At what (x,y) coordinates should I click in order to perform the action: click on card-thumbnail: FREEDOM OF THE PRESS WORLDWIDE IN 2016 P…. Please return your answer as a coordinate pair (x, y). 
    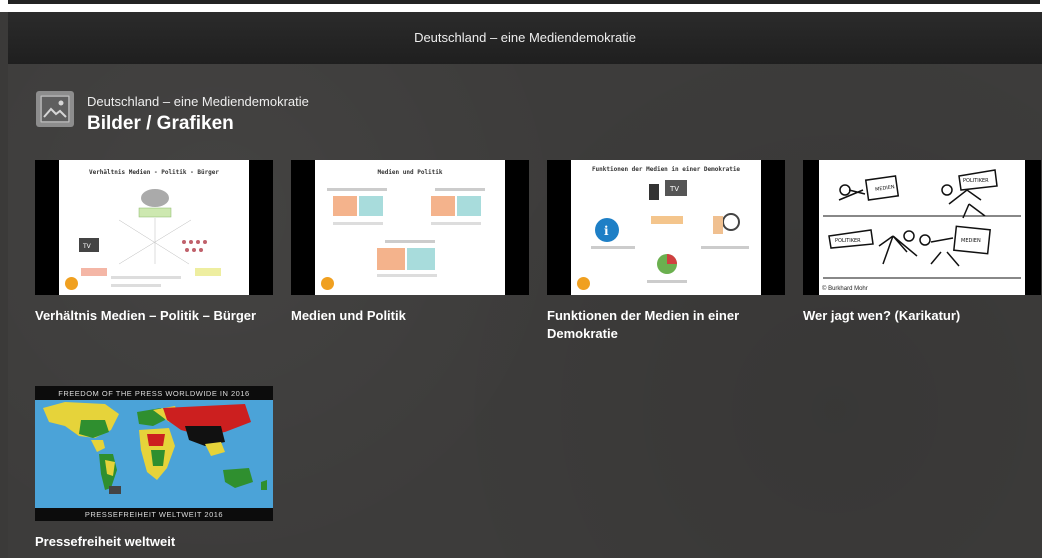
    Looking at the image, I should click on (154, 453).